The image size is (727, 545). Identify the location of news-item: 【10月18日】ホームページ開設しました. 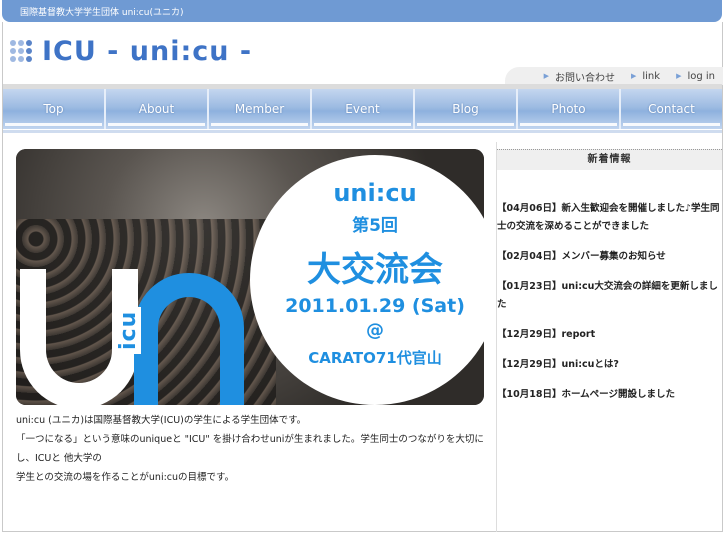
(609, 395).